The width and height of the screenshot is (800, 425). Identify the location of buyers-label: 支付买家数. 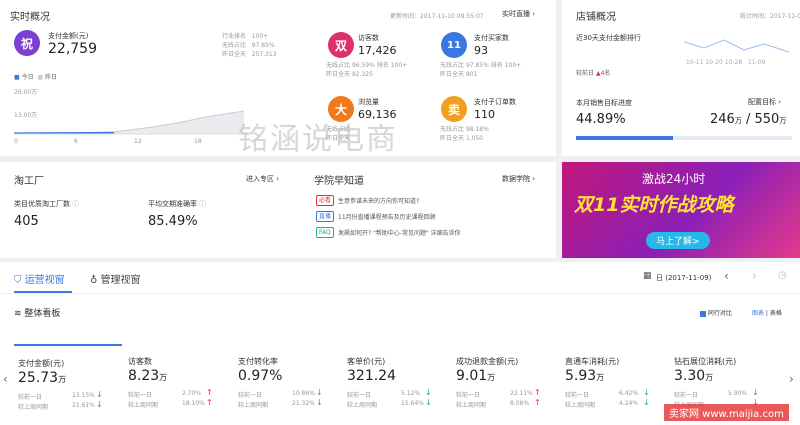
(491, 38).